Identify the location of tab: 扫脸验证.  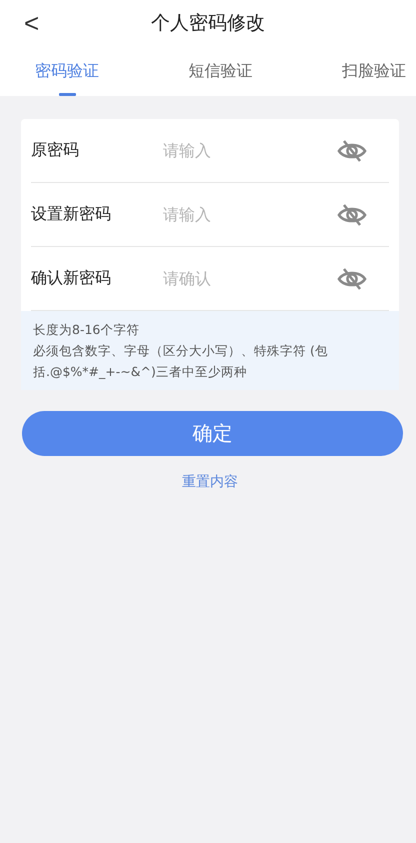
(374, 71).